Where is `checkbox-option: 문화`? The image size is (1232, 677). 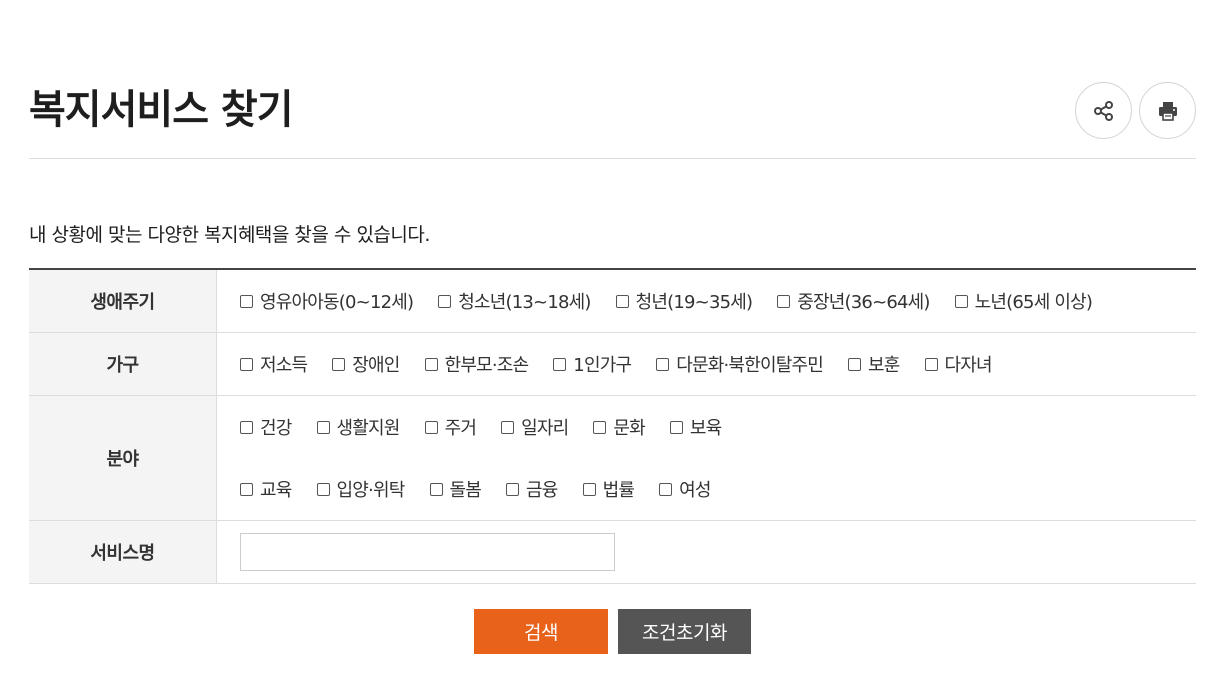 checkbox-option: 문화 is located at coordinates (619, 427).